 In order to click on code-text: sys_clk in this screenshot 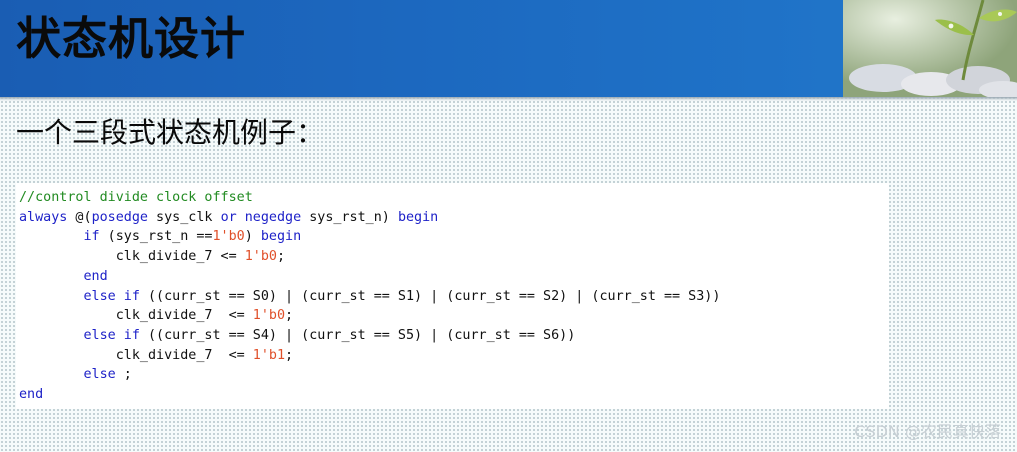, I will do `click(184, 217)`.